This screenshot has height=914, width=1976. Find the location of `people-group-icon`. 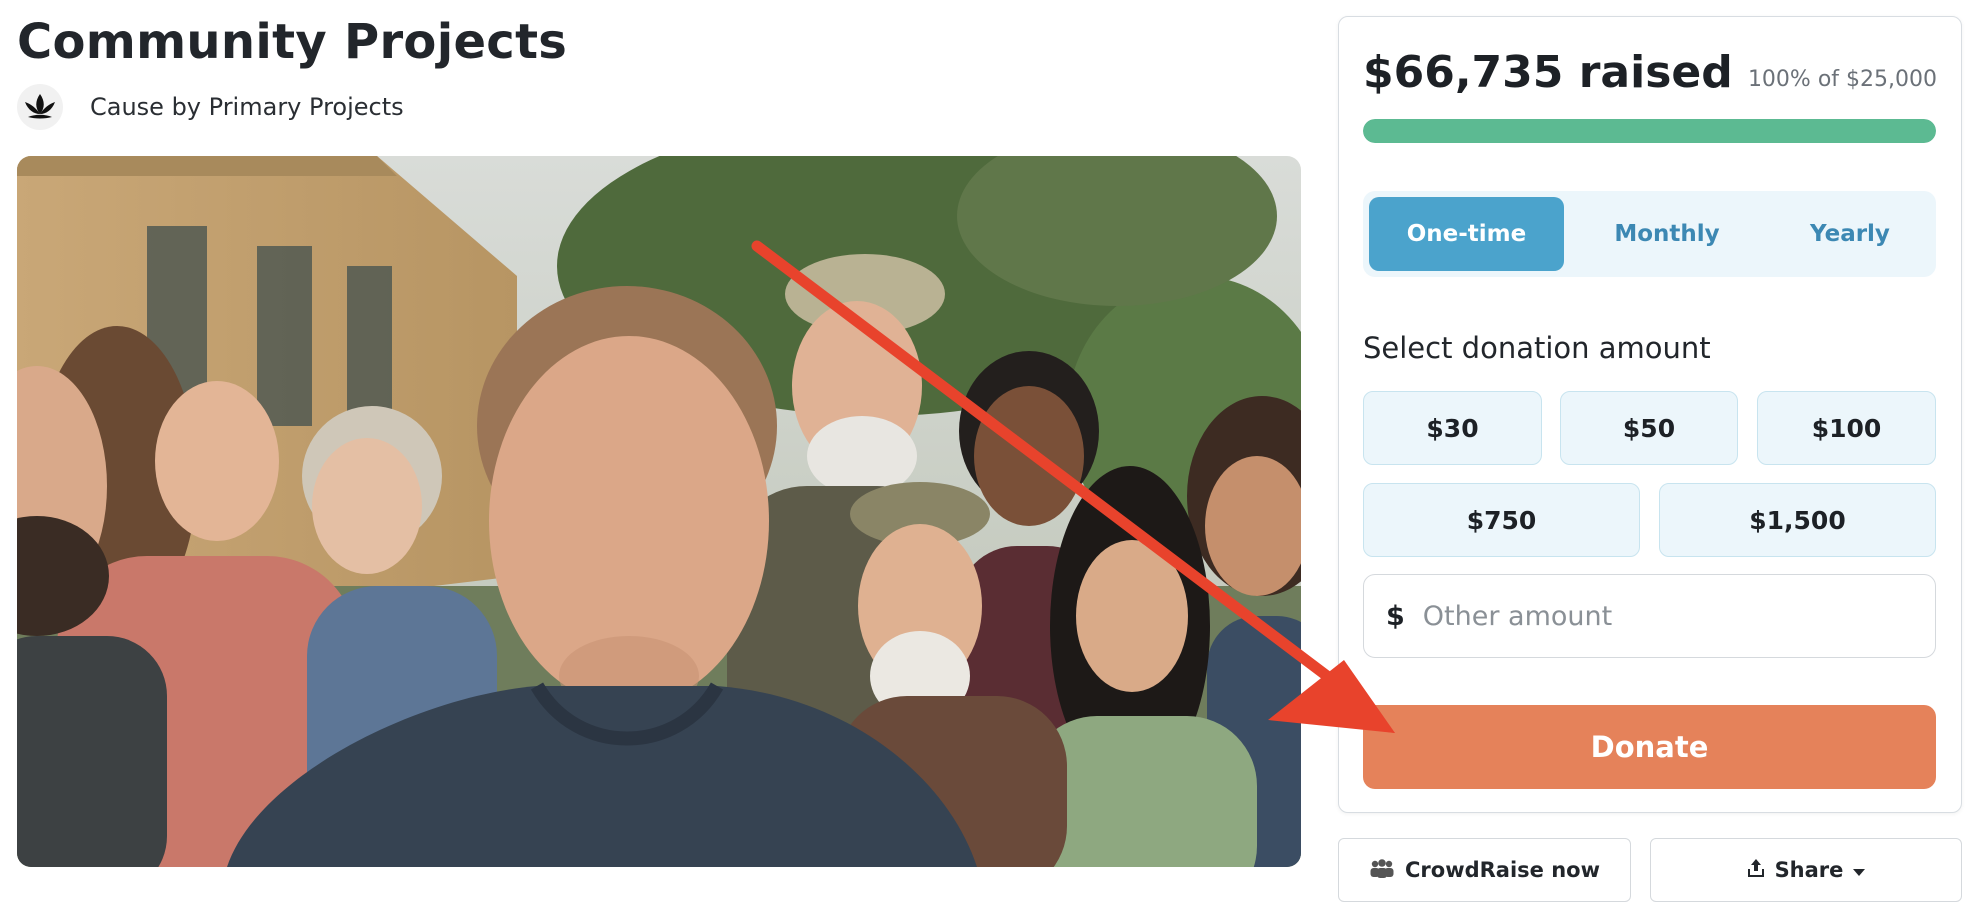

people-group-icon is located at coordinates (1382, 870).